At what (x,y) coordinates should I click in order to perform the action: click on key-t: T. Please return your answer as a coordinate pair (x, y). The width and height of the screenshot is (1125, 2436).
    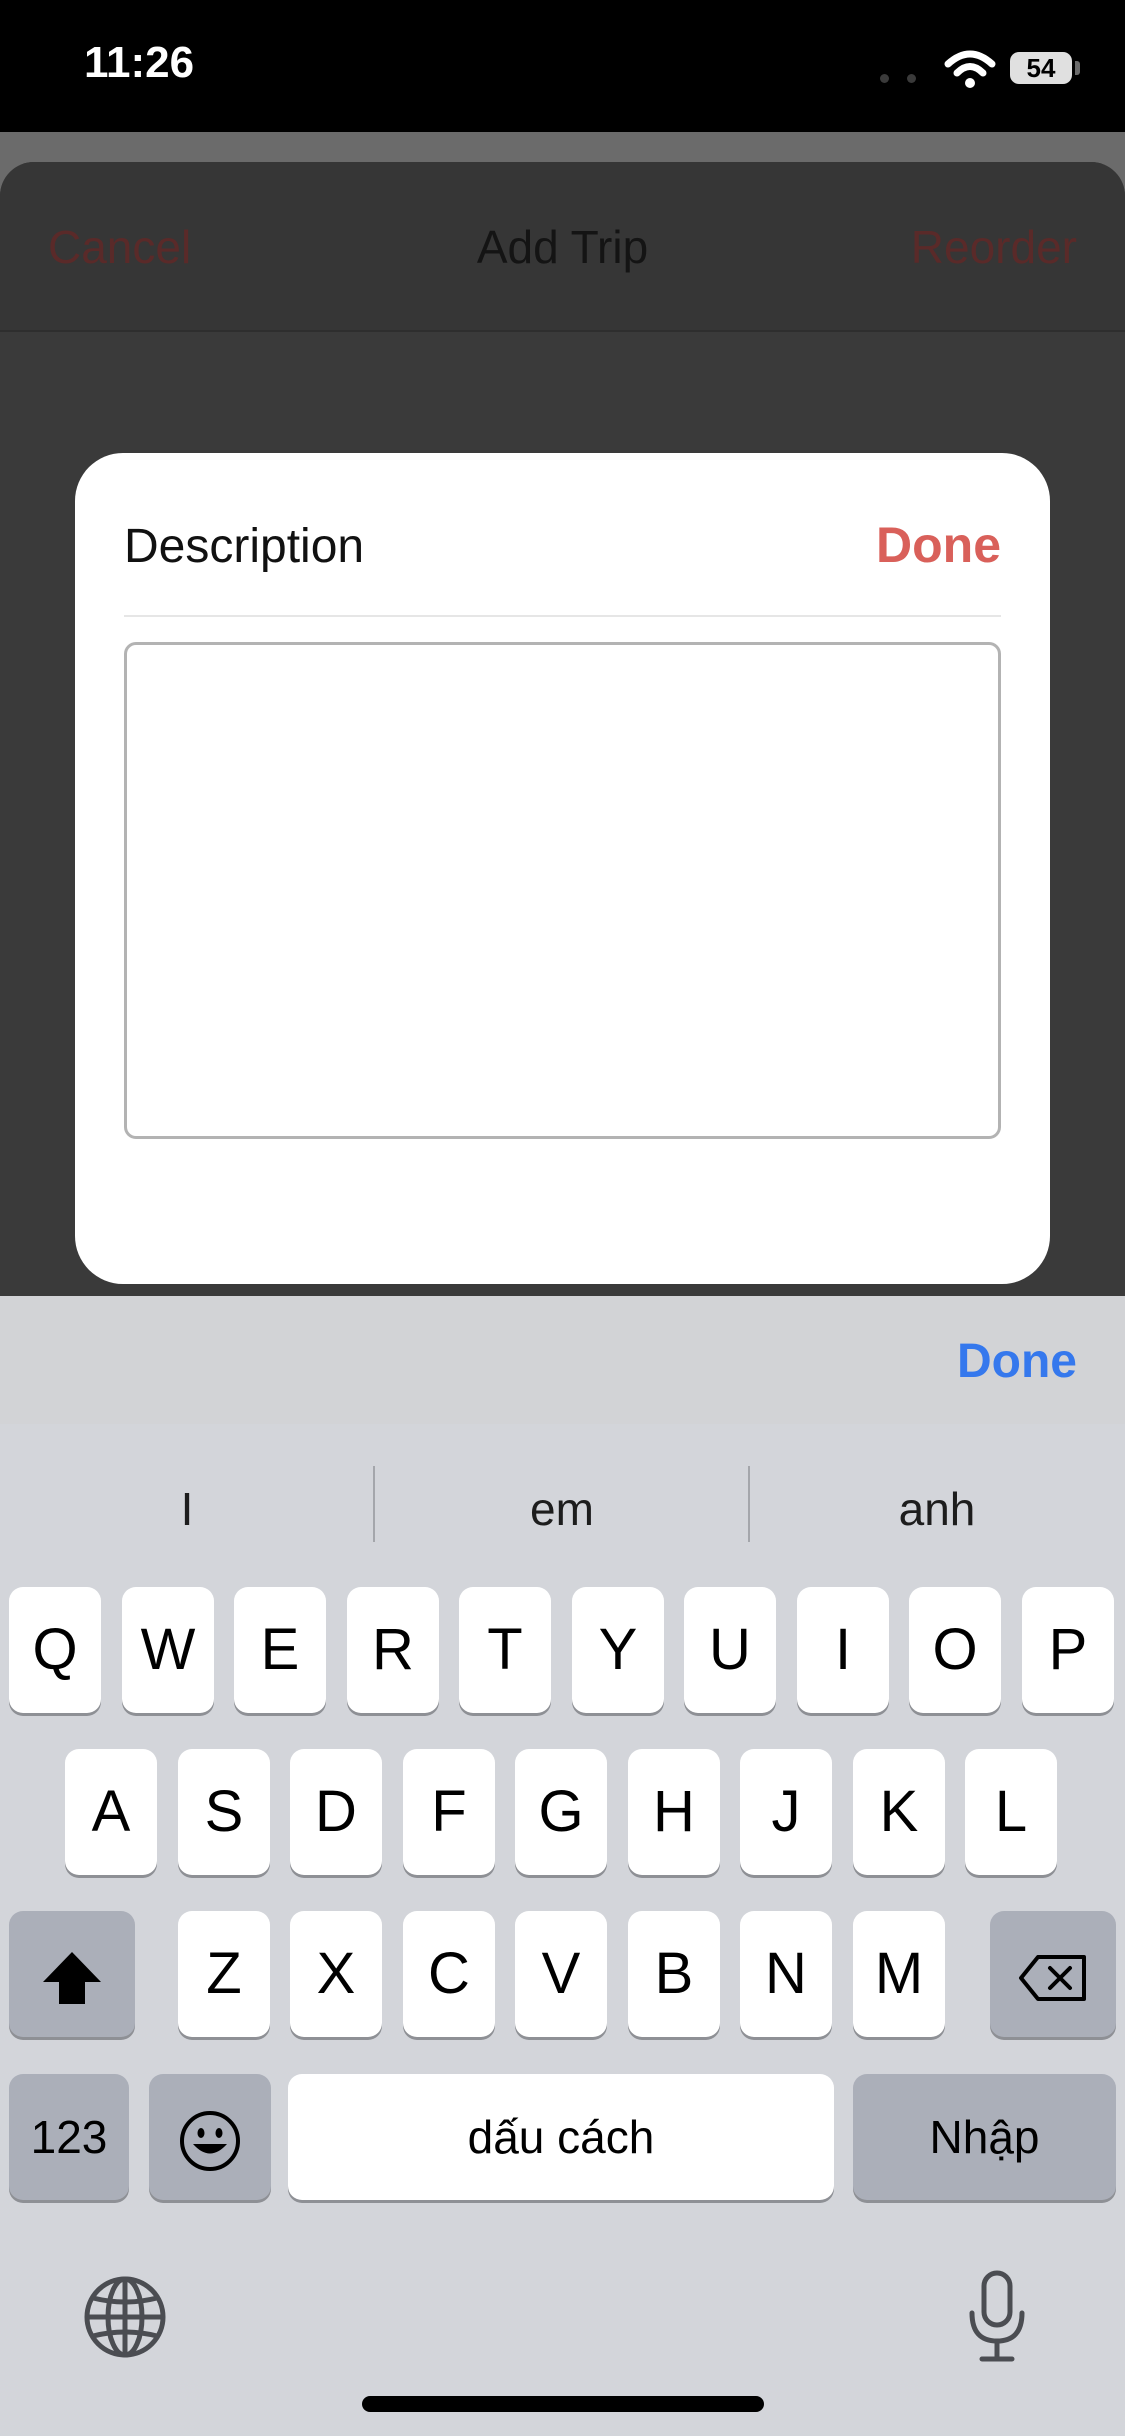
    Looking at the image, I should click on (505, 1650).